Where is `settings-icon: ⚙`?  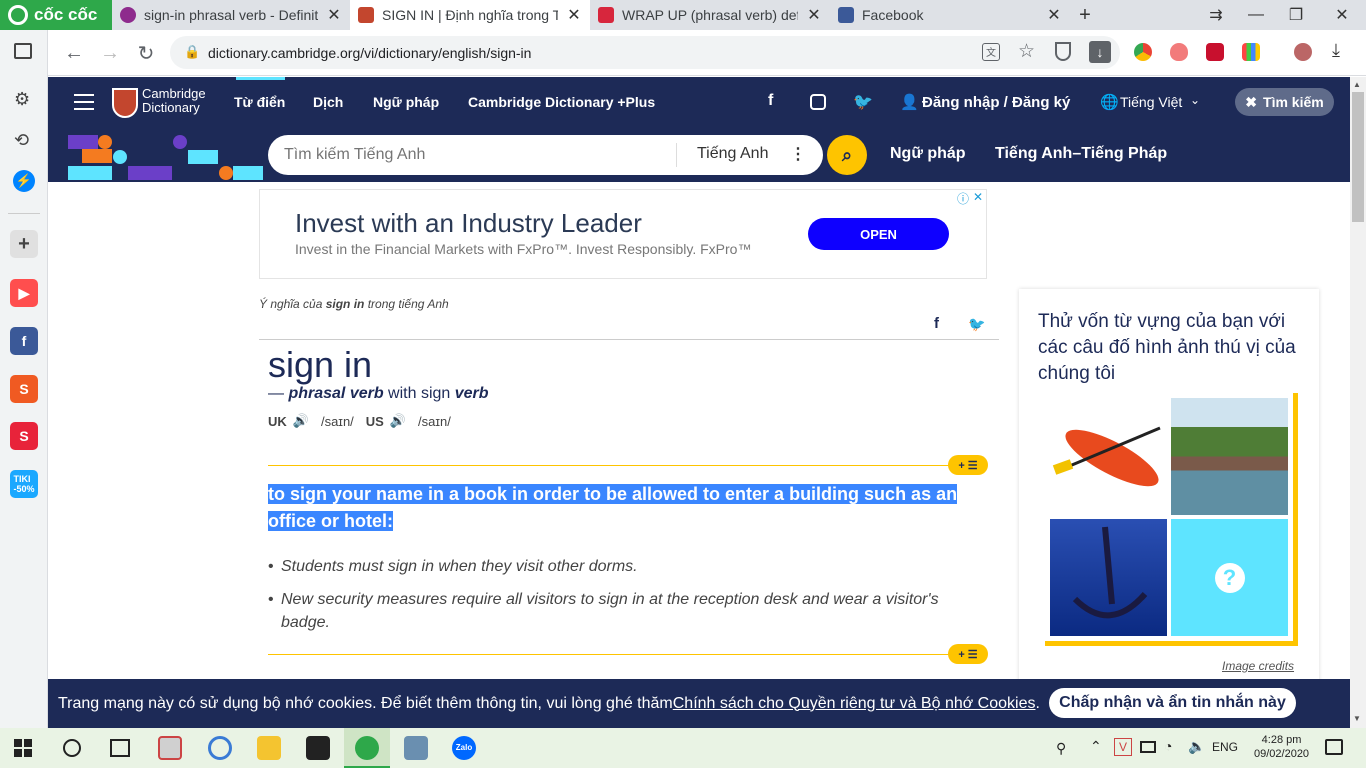 settings-icon: ⚙ is located at coordinates (22, 99).